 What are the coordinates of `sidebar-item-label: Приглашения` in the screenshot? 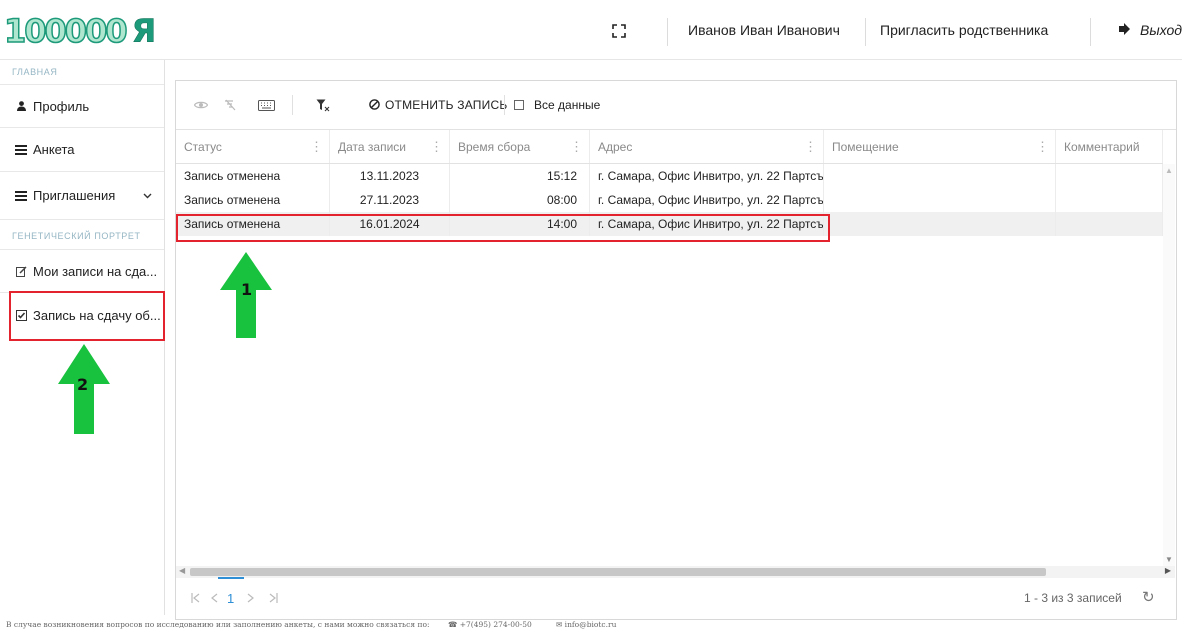 It's located at (74, 195).